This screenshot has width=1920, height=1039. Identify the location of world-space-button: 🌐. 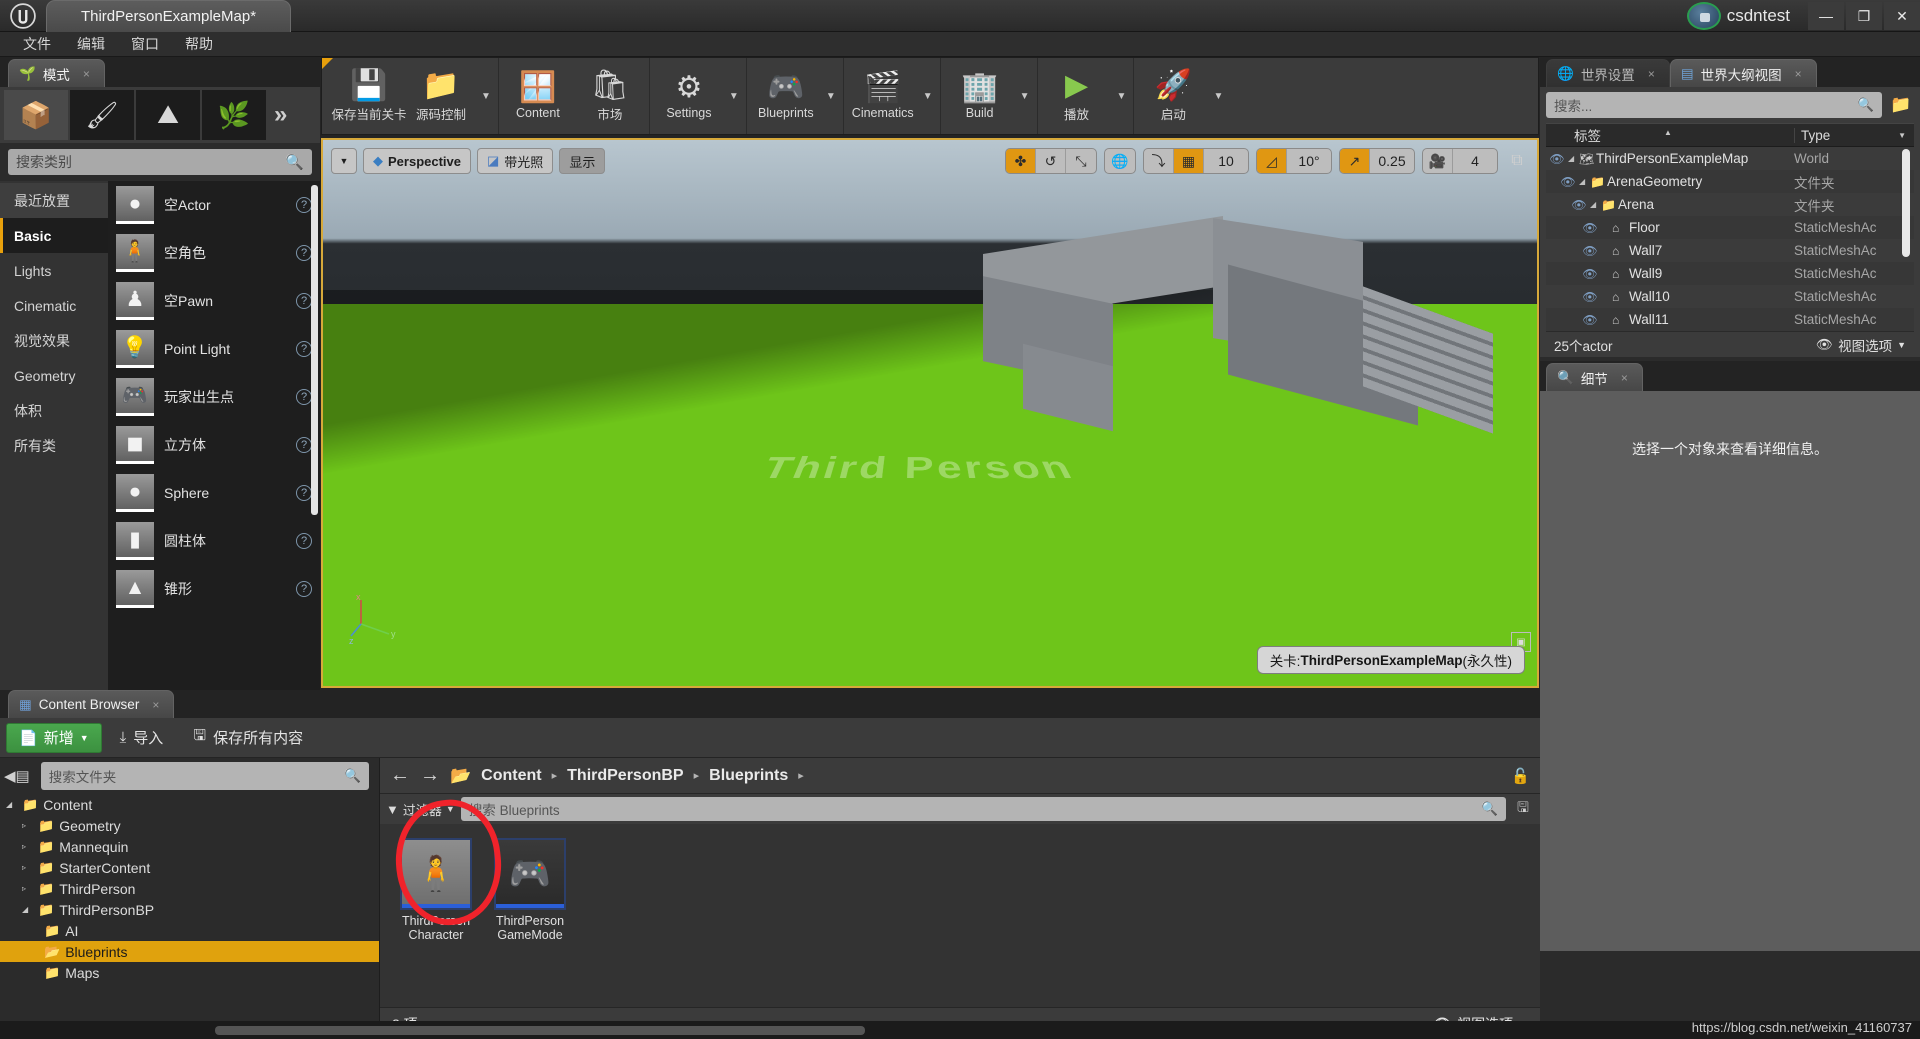
(1120, 161).